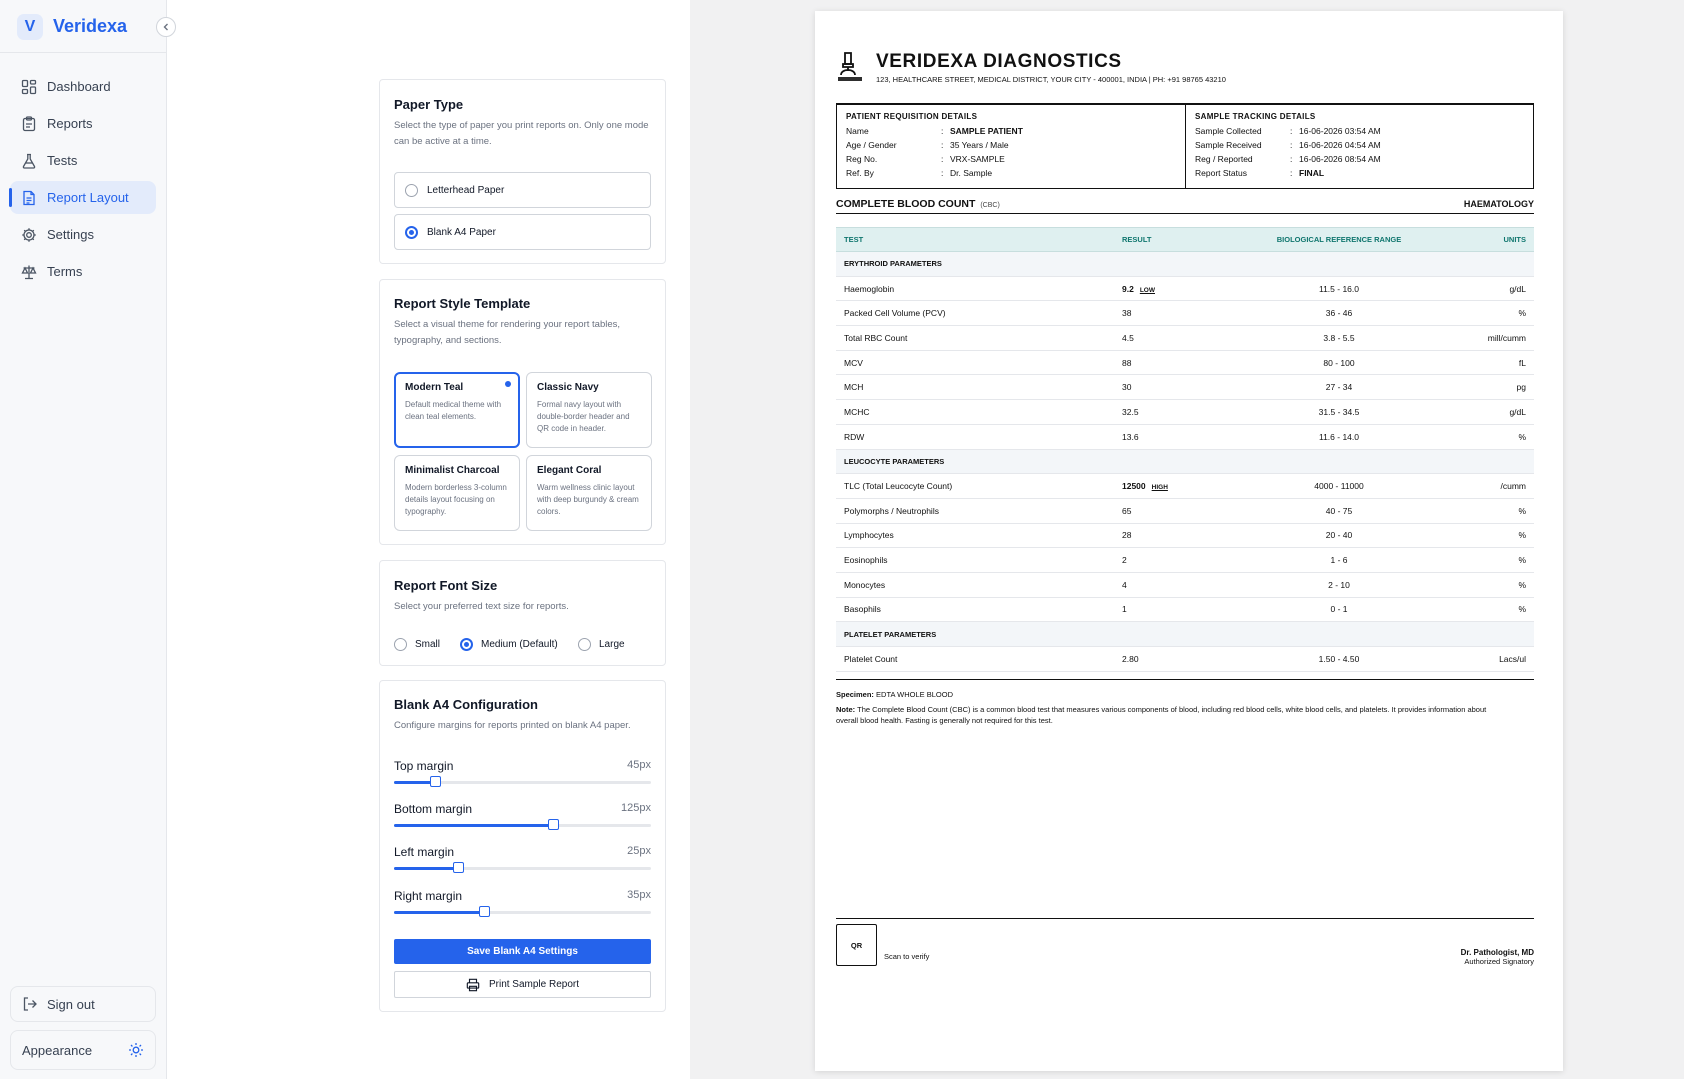 This screenshot has height=1079, width=1684. What do you see at coordinates (82, 197) in the screenshot?
I see `sidebar-item-report-layout: Report Layout` at bounding box center [82, 197].